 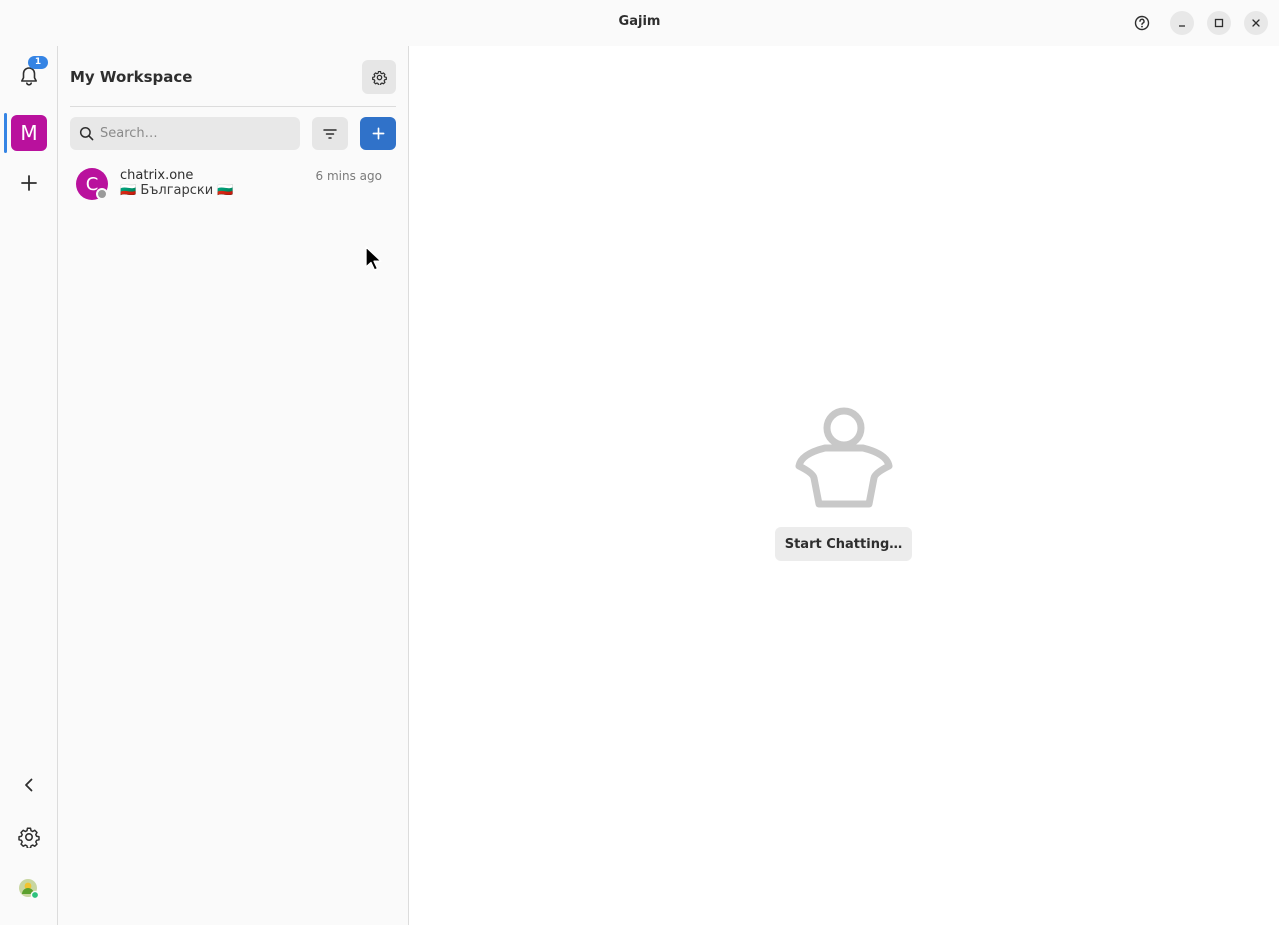 I want to click on title-bar: Gajim, so click(x=639, y=23).